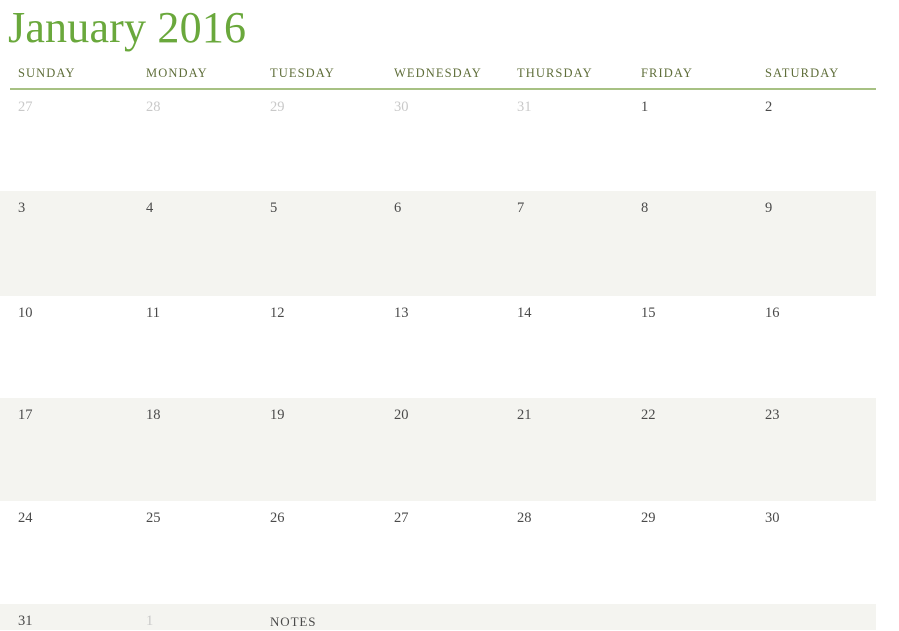 This screenshot has height=631, width=899. Describe the element at coordinates (332, 552) in the screenshot. I see `calendar-day-cell: 26` at that location.